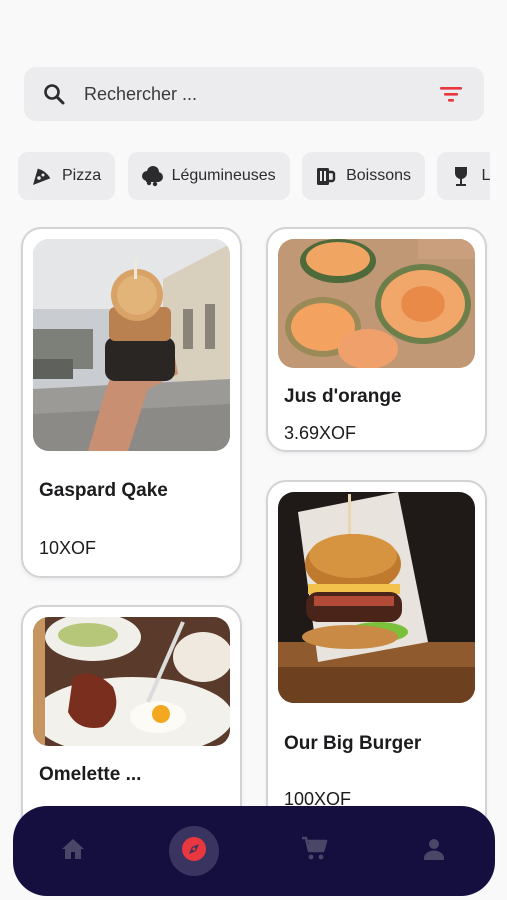 The image size is (507, 900). Describe the element at coordinates (254, 851) in the screenshot. I see `bottom-navigation` at that location.